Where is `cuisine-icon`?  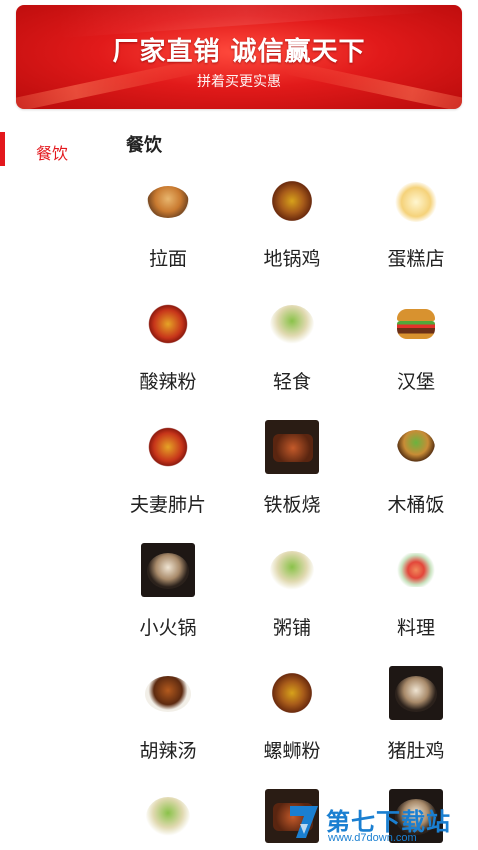
cuisine-icon is located at coordinates (416, 570).